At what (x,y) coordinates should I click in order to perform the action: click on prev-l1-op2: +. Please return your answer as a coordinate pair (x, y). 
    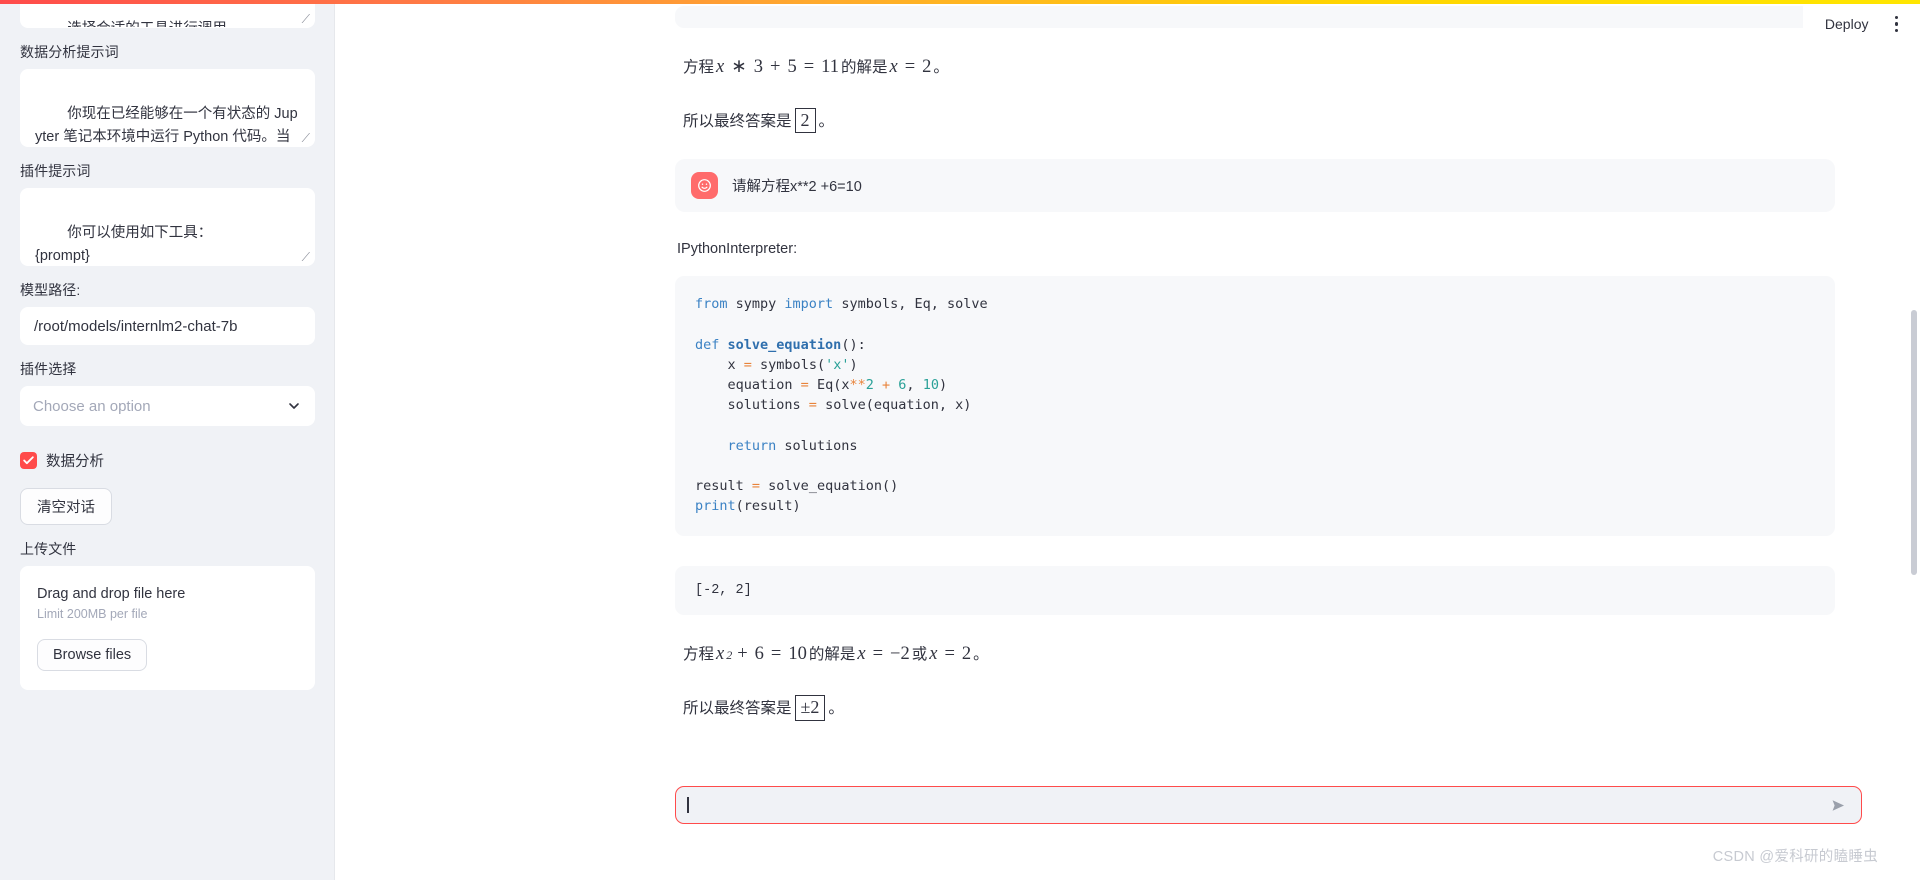
    Looking at the image, I should click on (775, 67).